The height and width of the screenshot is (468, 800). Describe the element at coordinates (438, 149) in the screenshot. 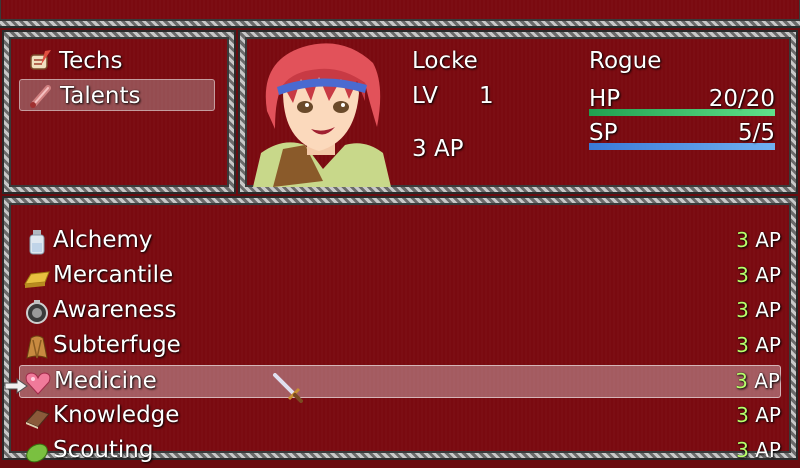

I see `ap-text: 3 AP` at that location.